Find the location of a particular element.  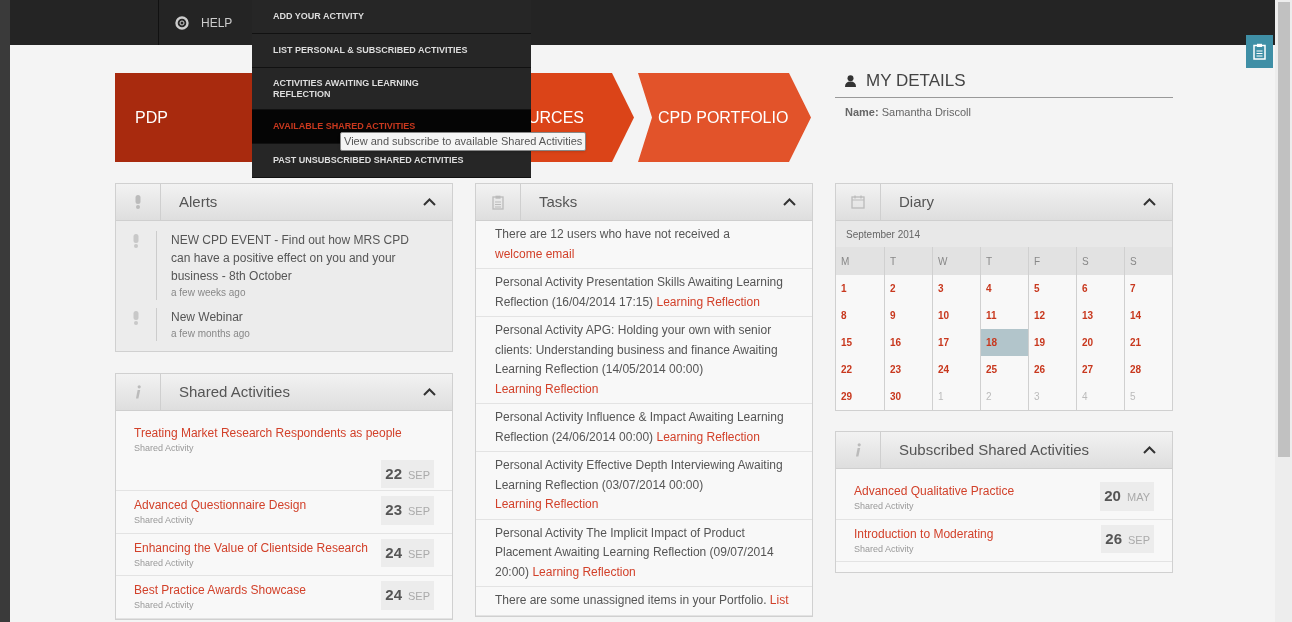

alert-time: a few months ago is located at coordinates (210, 334).